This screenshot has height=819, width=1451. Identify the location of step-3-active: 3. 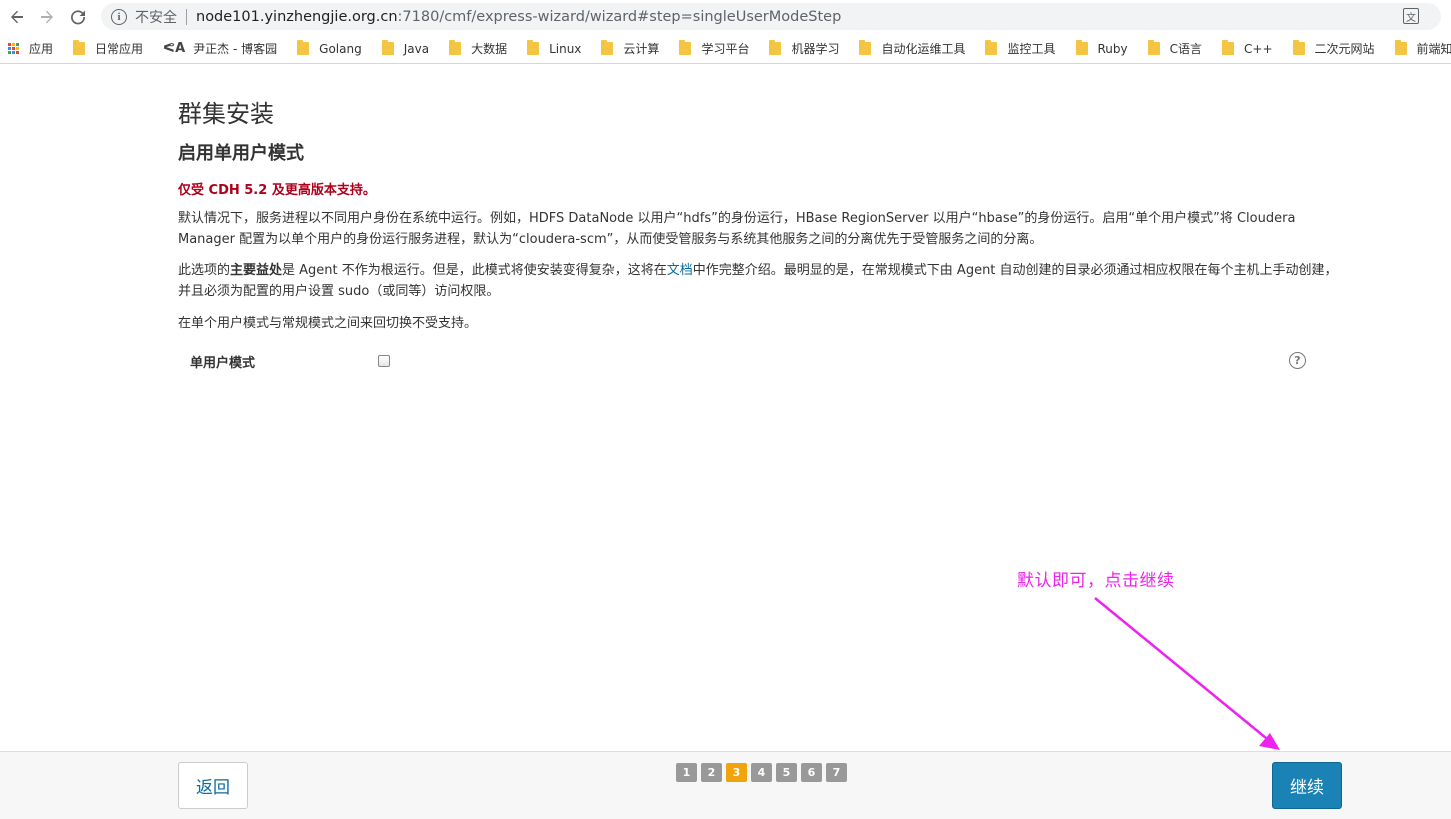
(736, 772).